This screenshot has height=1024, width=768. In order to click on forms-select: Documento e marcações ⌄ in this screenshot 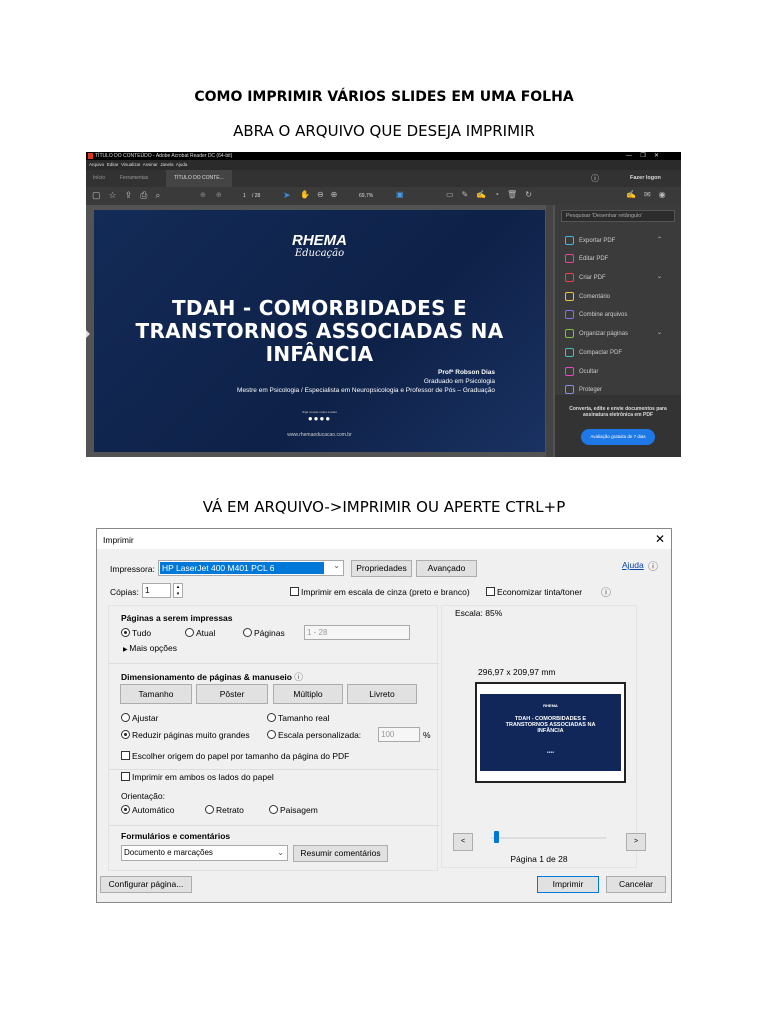, I will do `click(204, 853)`.